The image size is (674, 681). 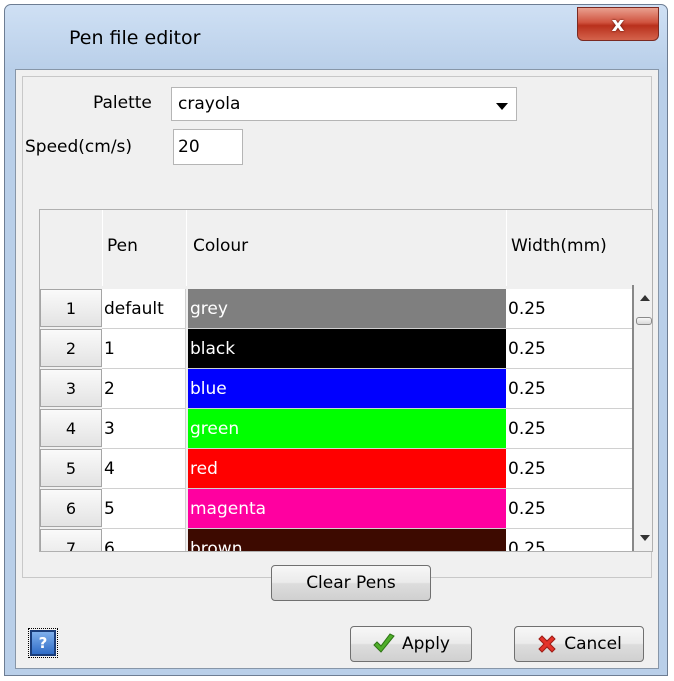 I want to click on cancel-label: Cancel, so click(x=593, y=644).